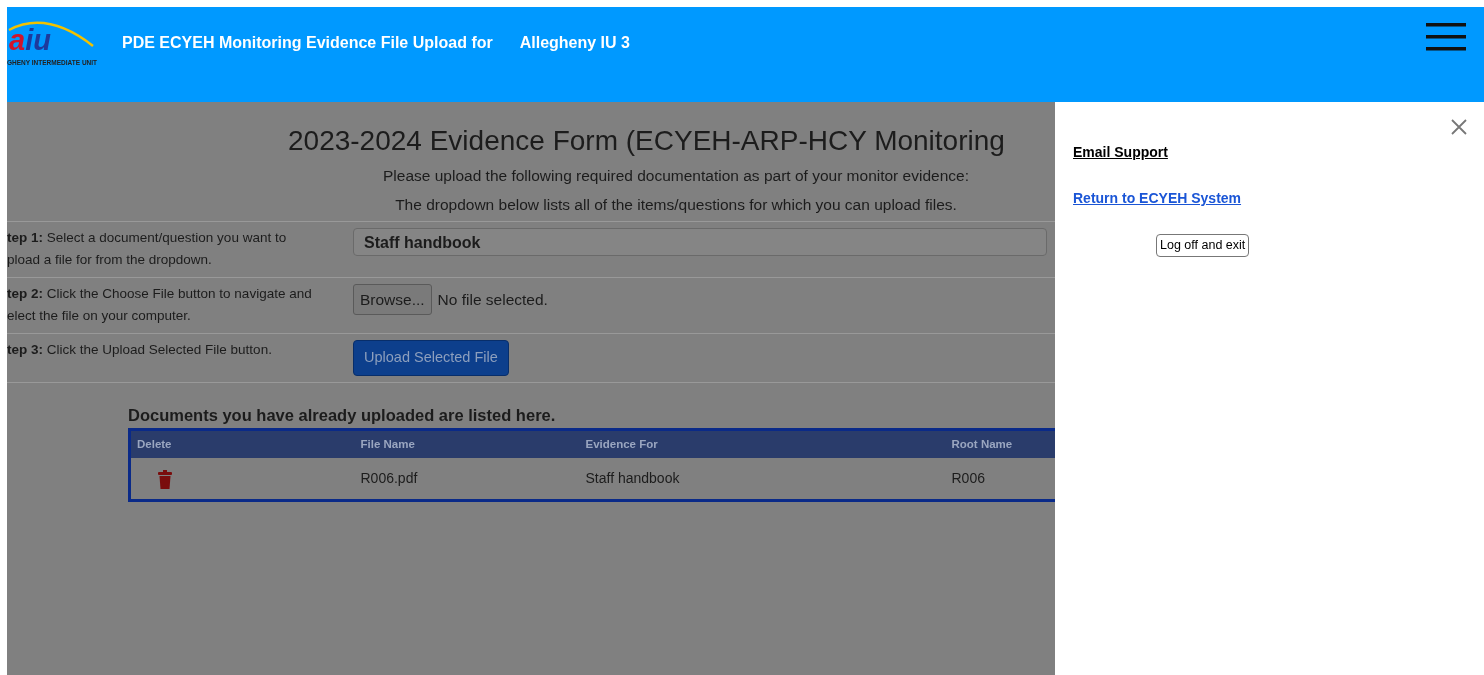  I want to click on section-heading: Documents you have already uploaded are listed here., so click(342, 414).